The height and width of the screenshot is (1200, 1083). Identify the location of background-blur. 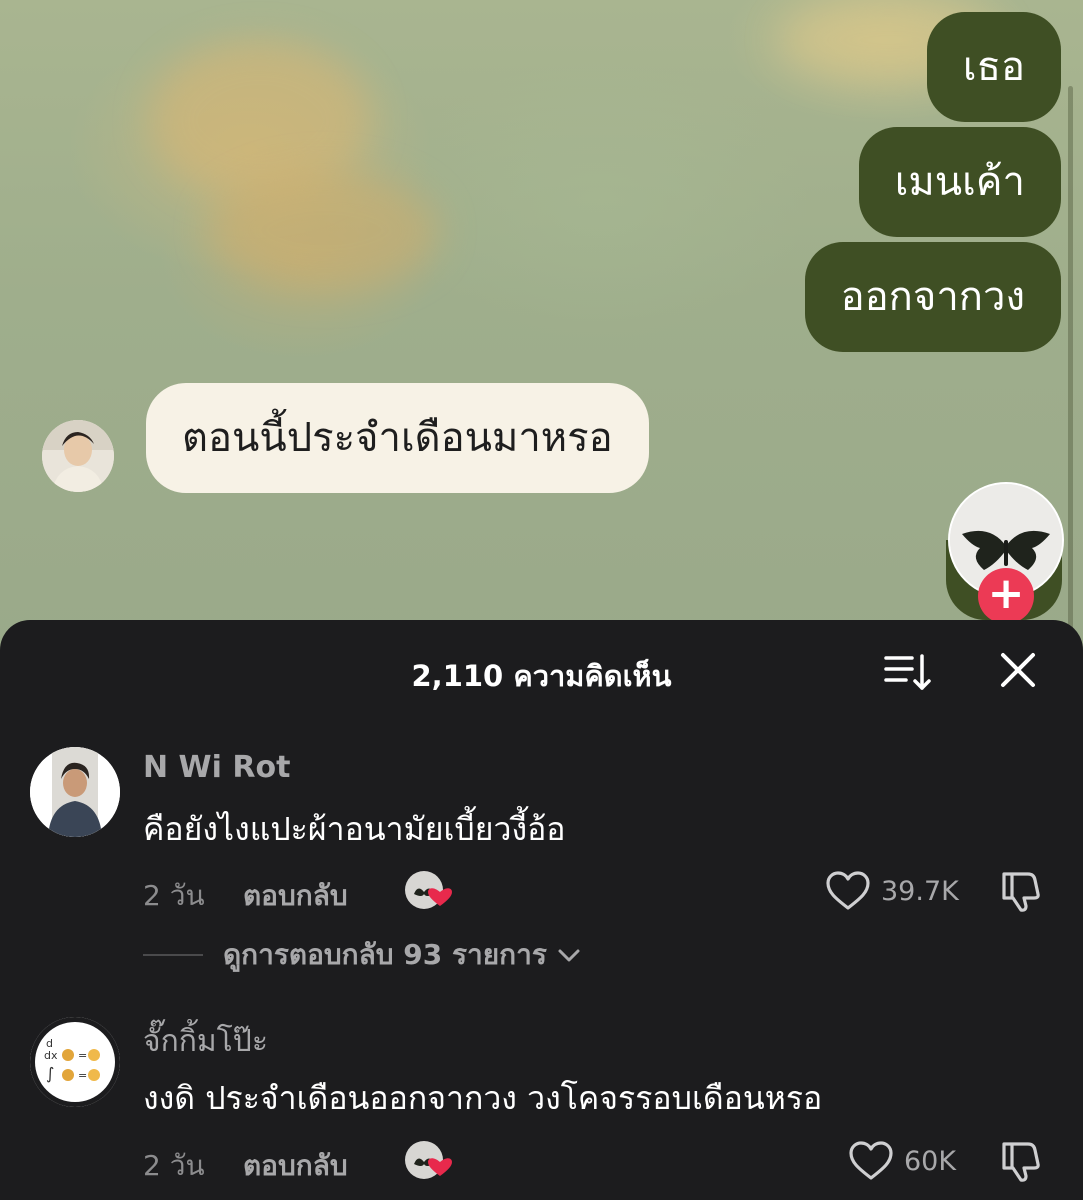
(325, 230).